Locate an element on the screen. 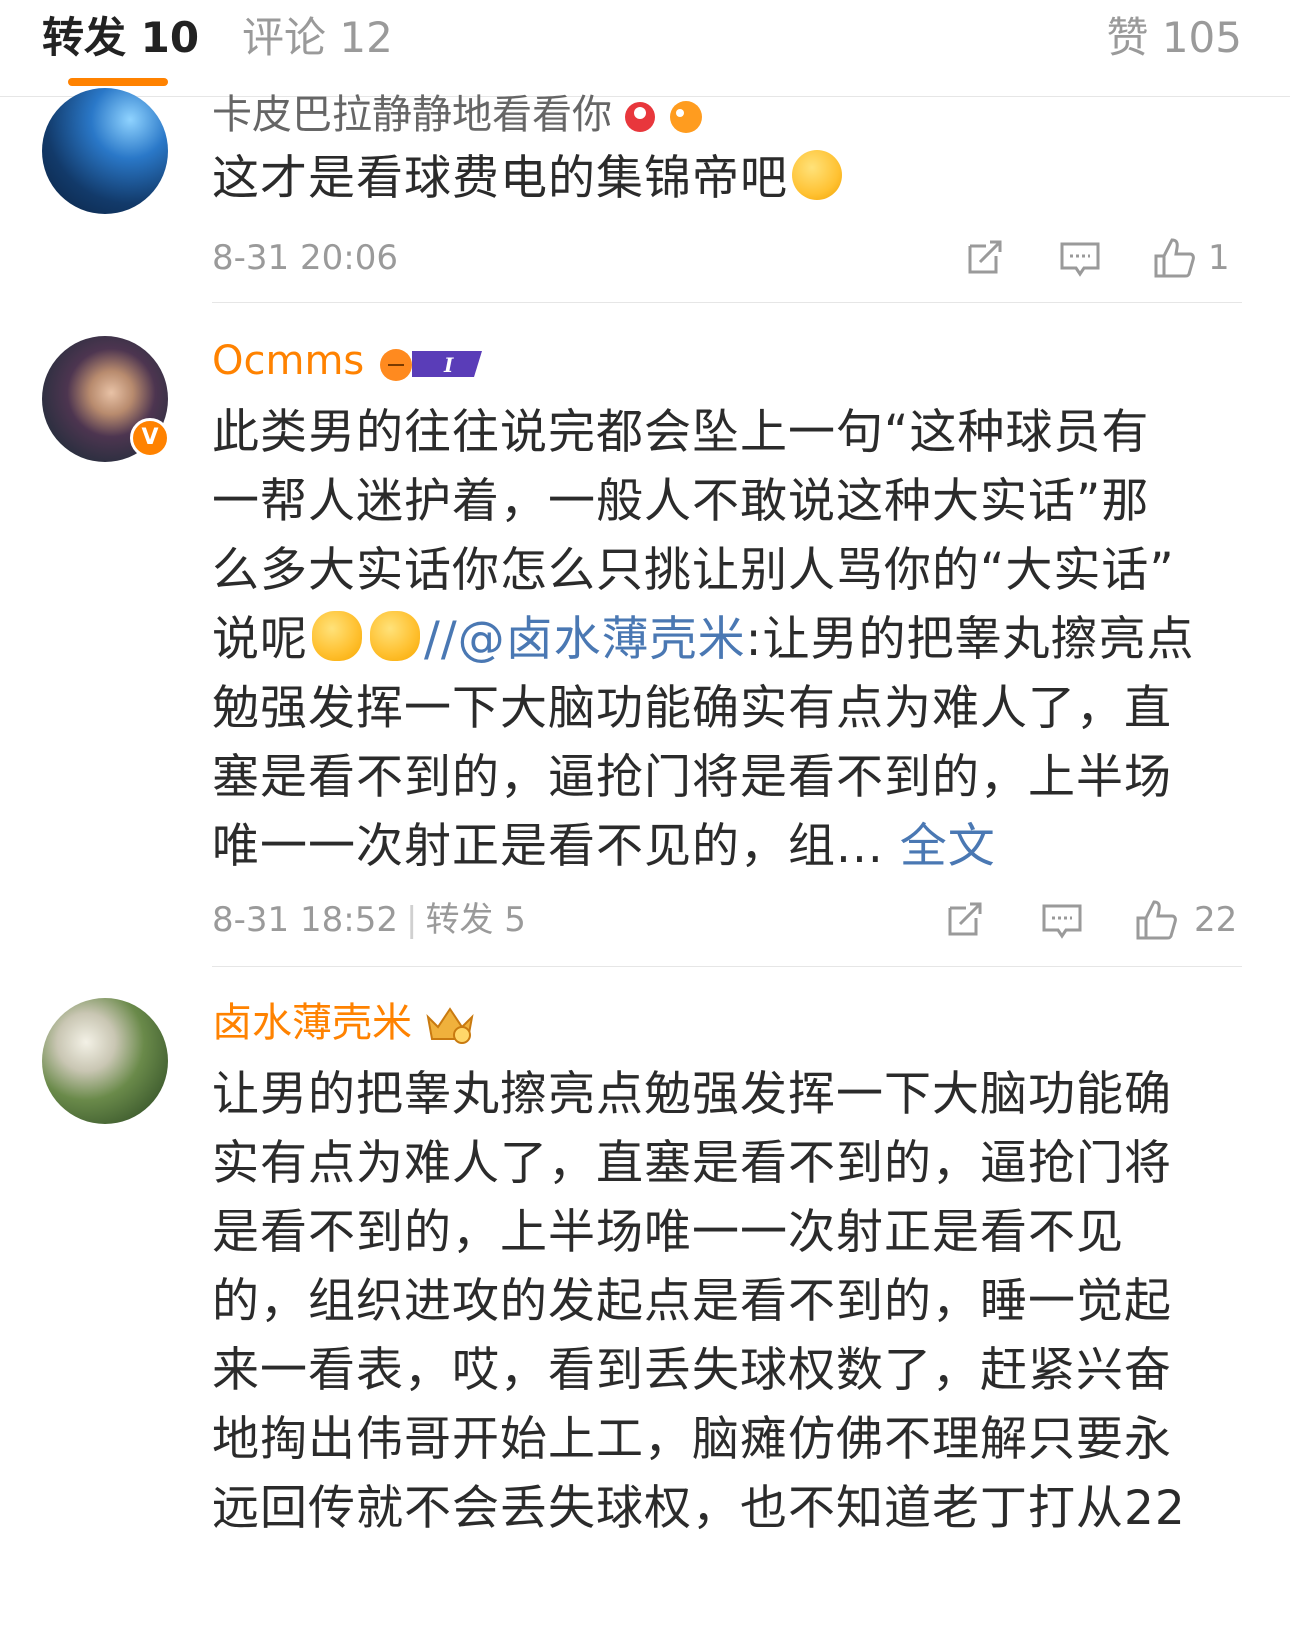 The image size is (1290, 1635). active-tab-indicator is located at coordinates (118, 82).